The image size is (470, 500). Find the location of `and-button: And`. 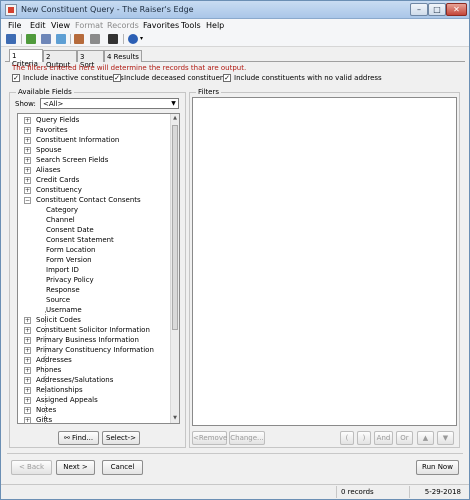

and-button: And is located at coordinates (383, 438).